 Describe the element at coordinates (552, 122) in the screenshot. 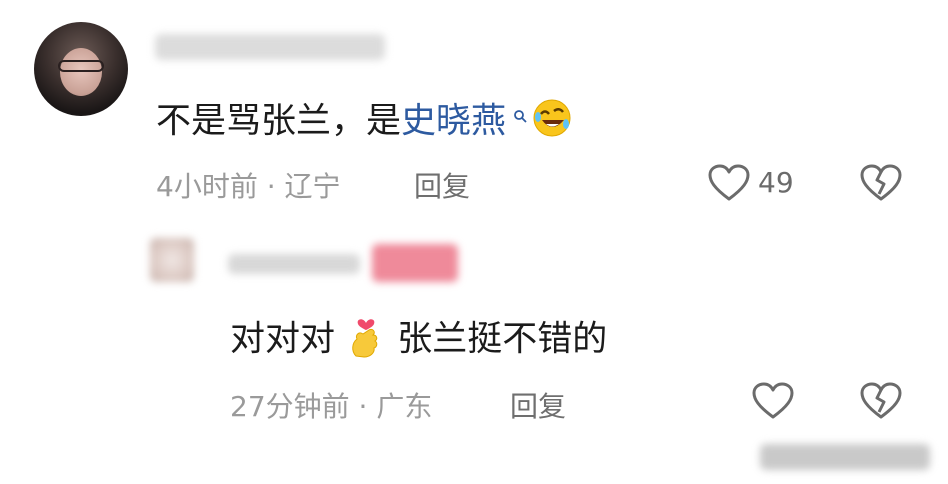

I see `rolling-laughing-emoji` at that location.